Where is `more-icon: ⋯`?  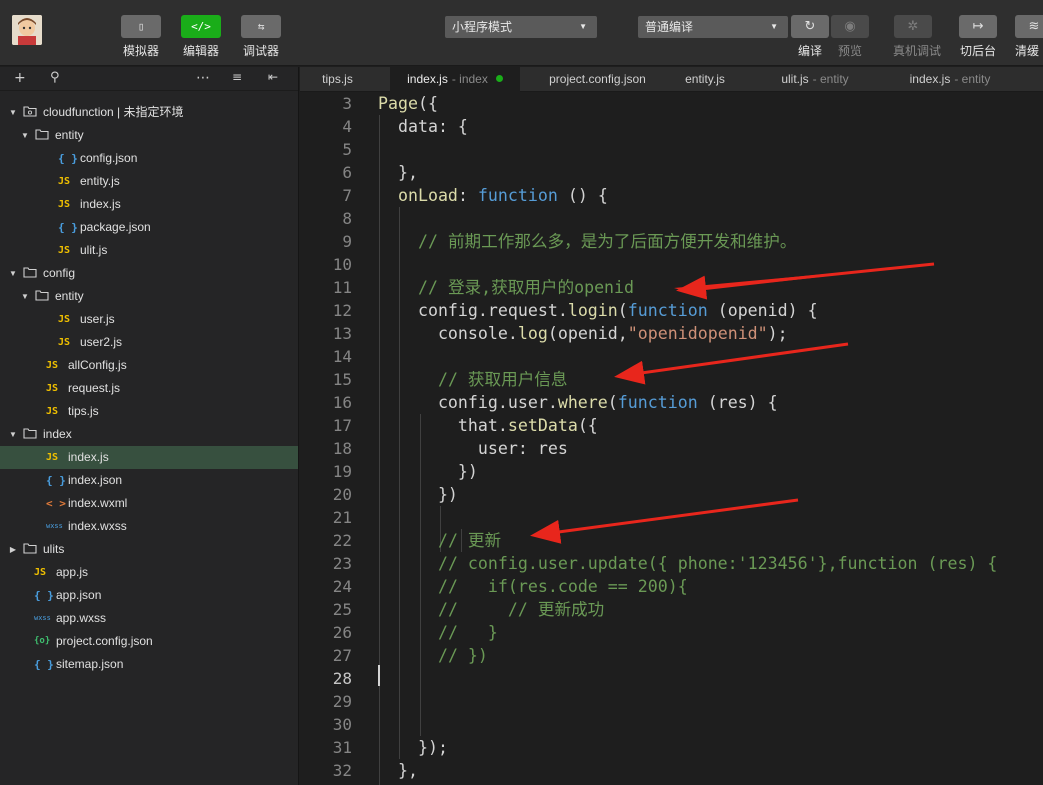 more-icon: ⋯ is located at coordinates (203, 78).